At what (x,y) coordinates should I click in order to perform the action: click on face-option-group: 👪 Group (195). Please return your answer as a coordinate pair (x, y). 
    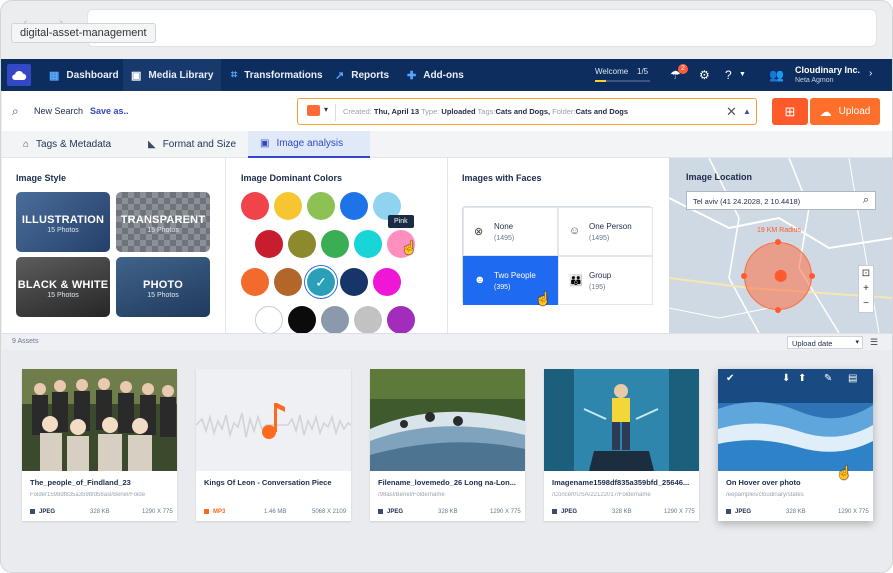
    Looking at the image, I should click on (605, 280).